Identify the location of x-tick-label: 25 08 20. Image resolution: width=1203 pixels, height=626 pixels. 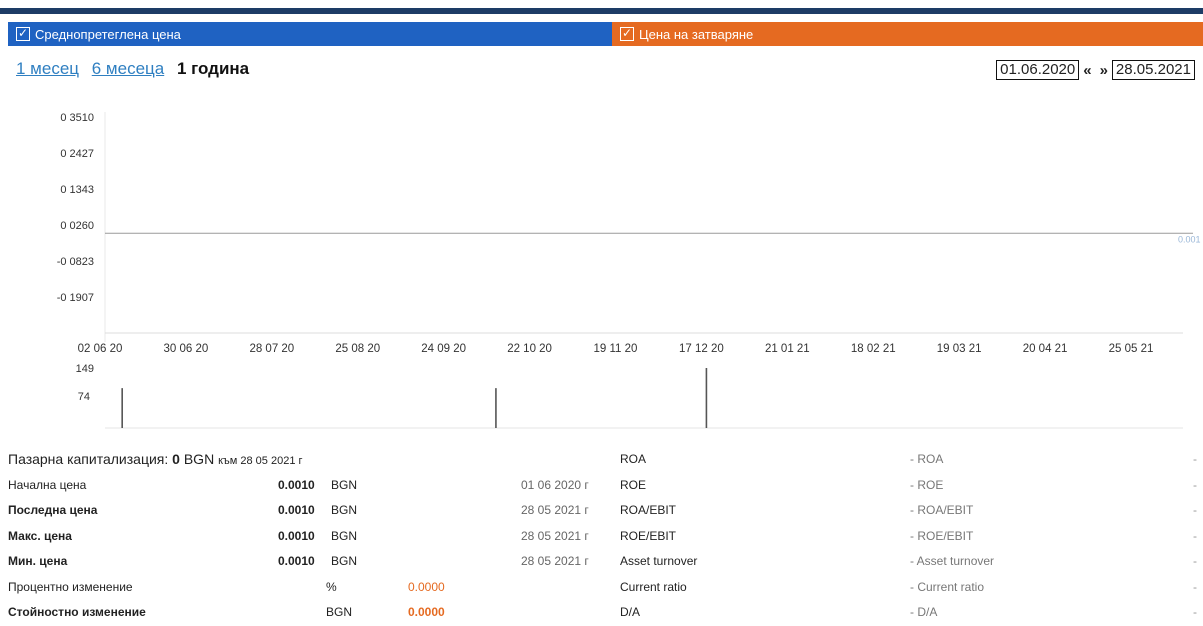
(357, 349).